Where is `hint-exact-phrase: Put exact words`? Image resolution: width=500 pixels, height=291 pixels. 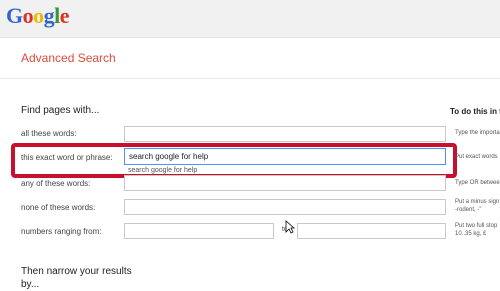
hint-exact-phrase: Put exact words is located at coordinates (476, 157).